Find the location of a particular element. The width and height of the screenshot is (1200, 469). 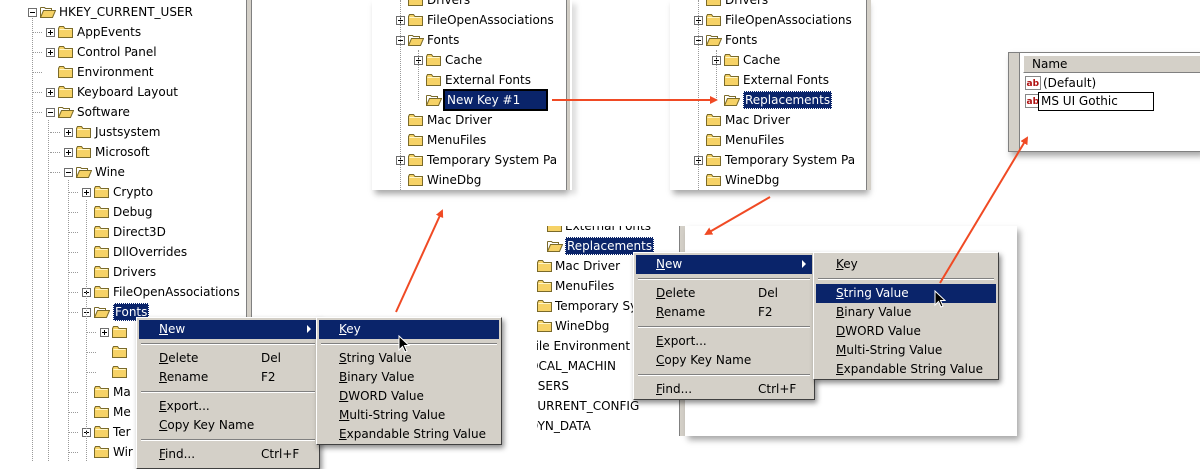

arrow-to-value is located at coordinates (984, 210).